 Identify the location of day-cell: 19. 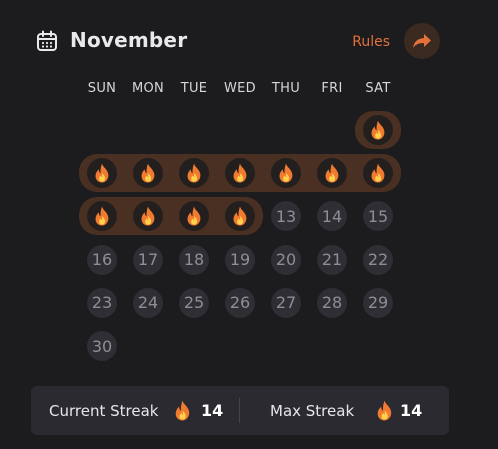
(240, 259).